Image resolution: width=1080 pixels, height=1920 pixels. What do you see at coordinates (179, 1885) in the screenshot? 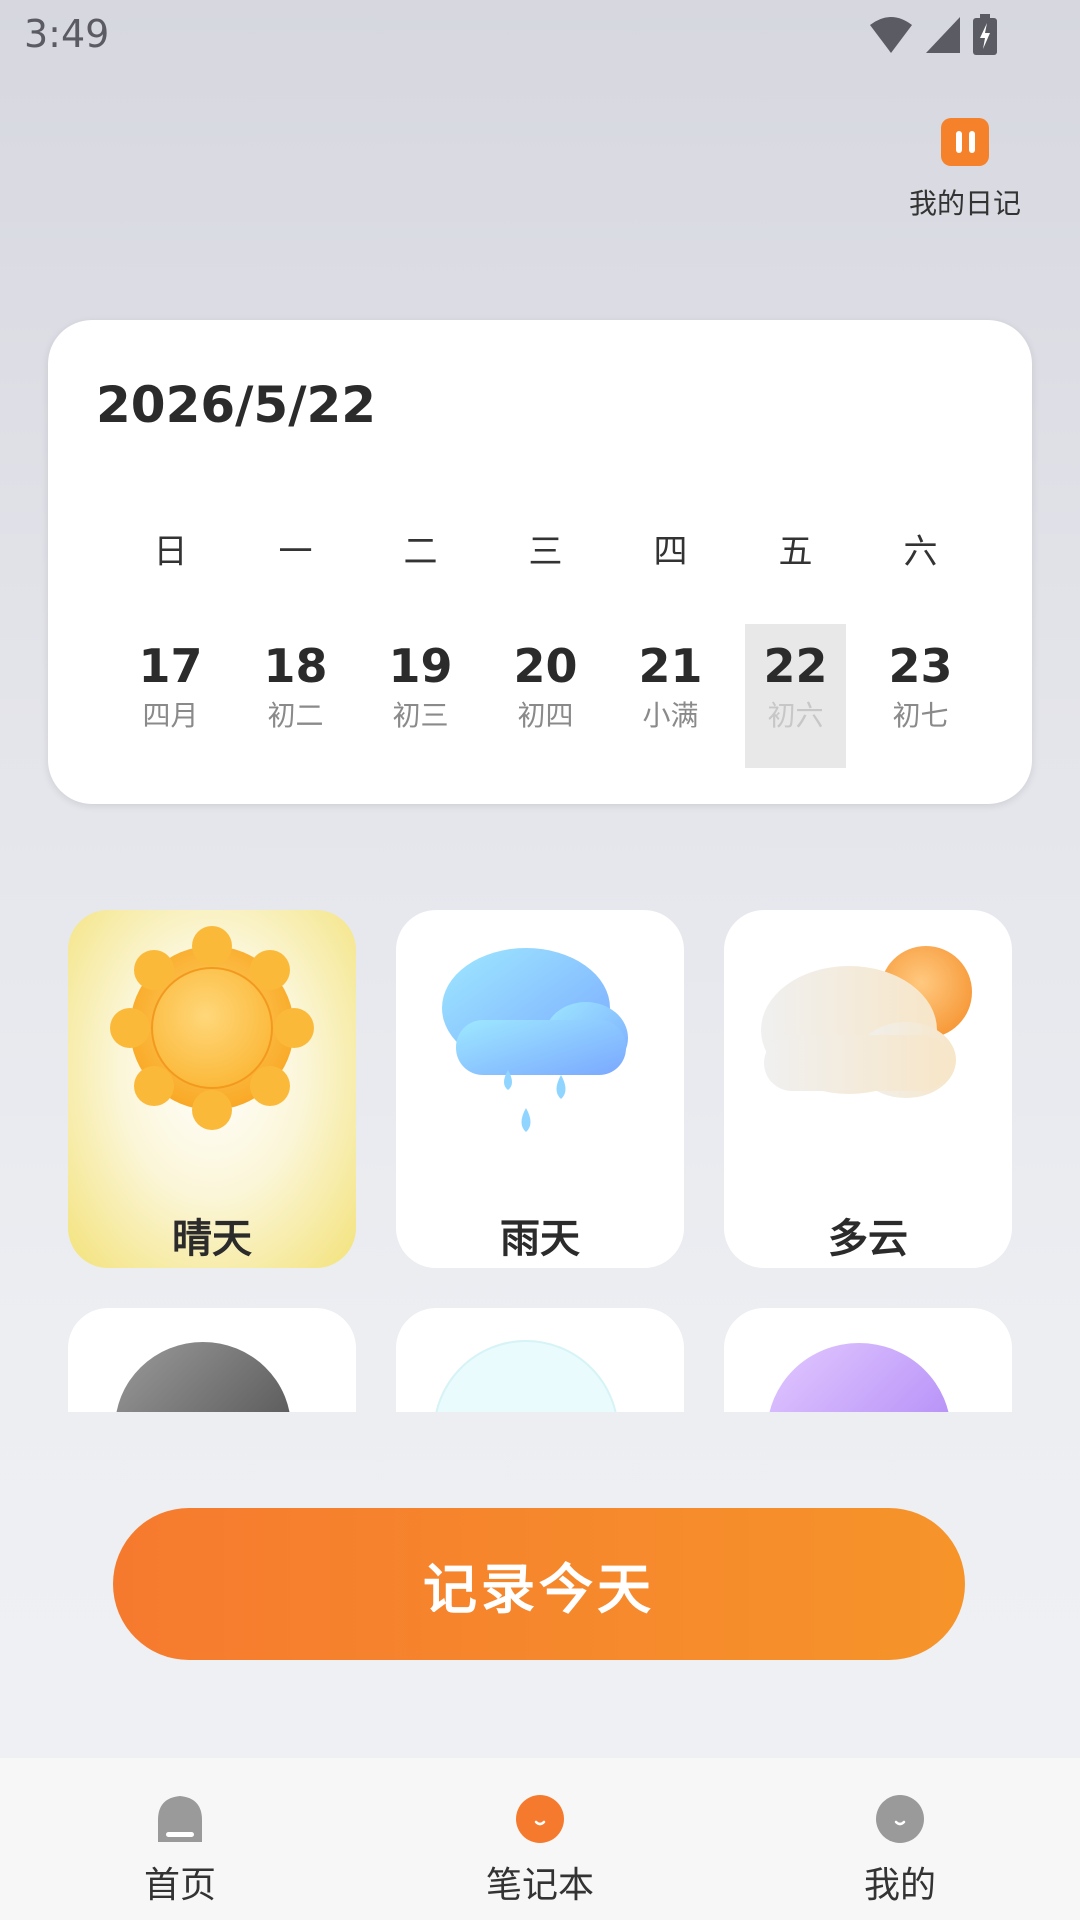
I see `nav-label: 首页` at bounding box center [179, 1885].